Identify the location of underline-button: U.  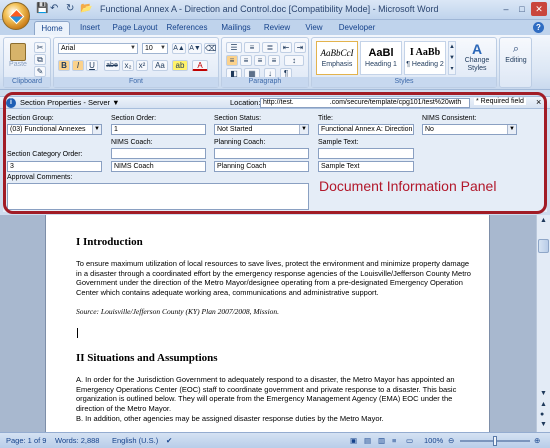
(92, 65).